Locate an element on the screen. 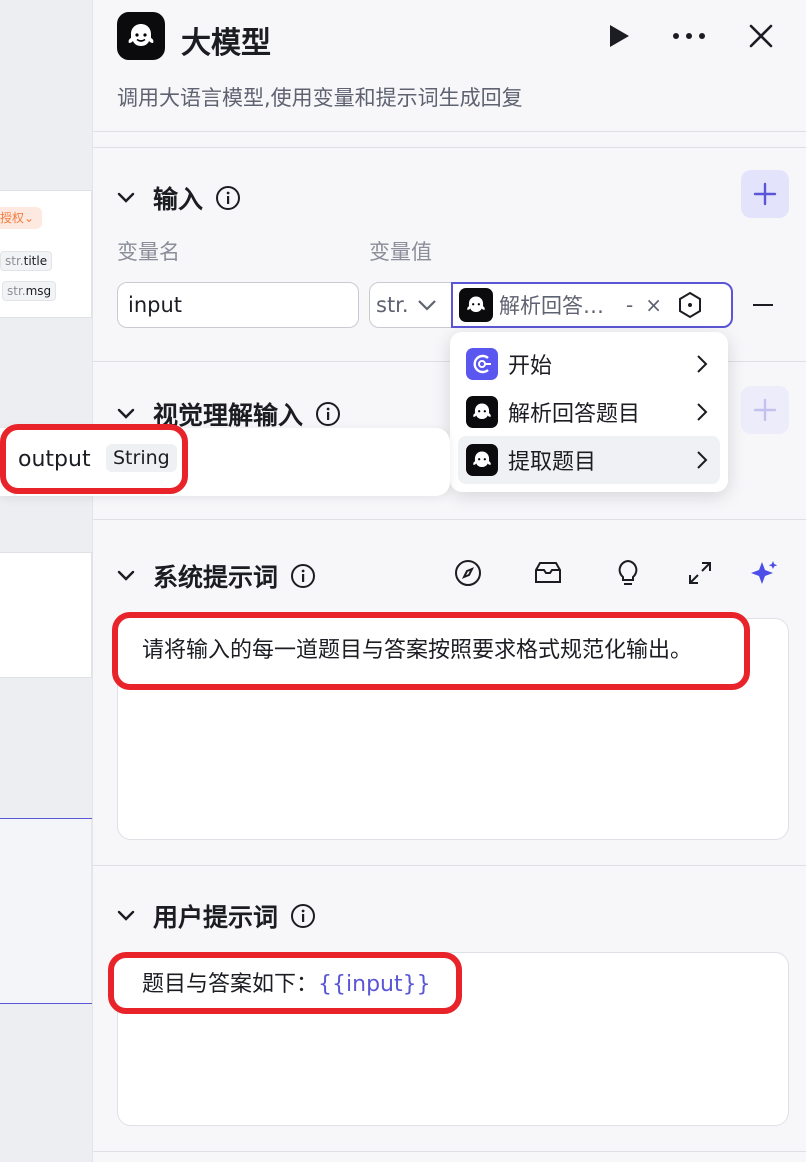  prompt-variable: {{input}} is located at coordinates (374, 984).